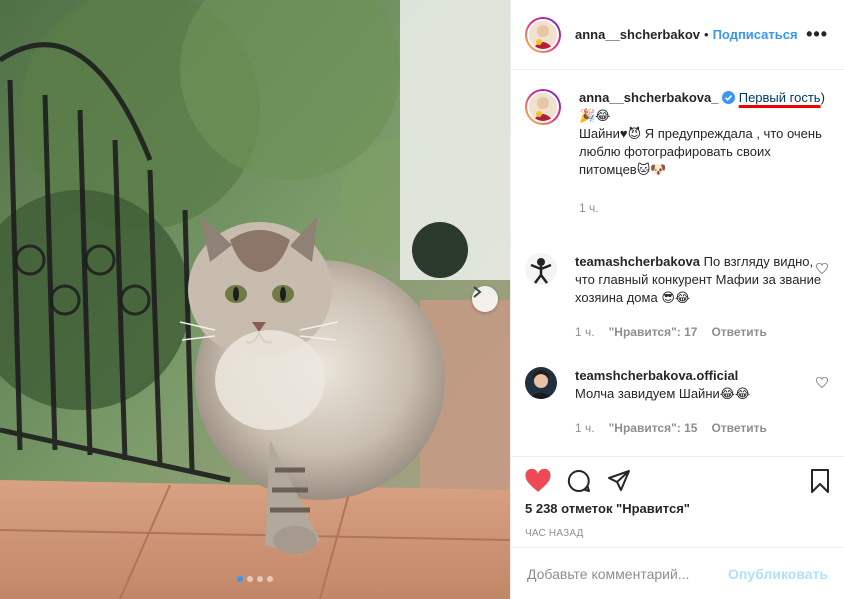  I want to click on heart-filled-icon, so click(538, 481).